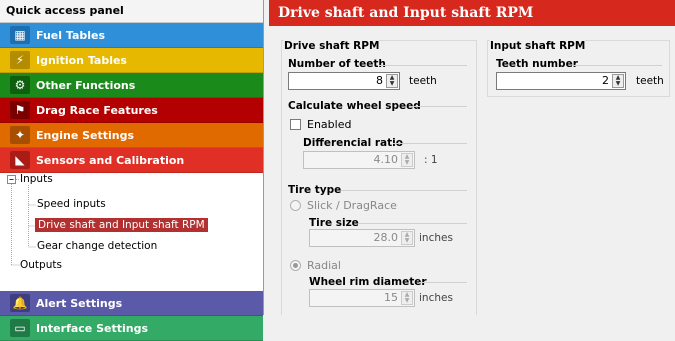  What do you see at coordinates (295, 265) in the screenshot?
I see `radial-radio` at bounding box center [295, 265].